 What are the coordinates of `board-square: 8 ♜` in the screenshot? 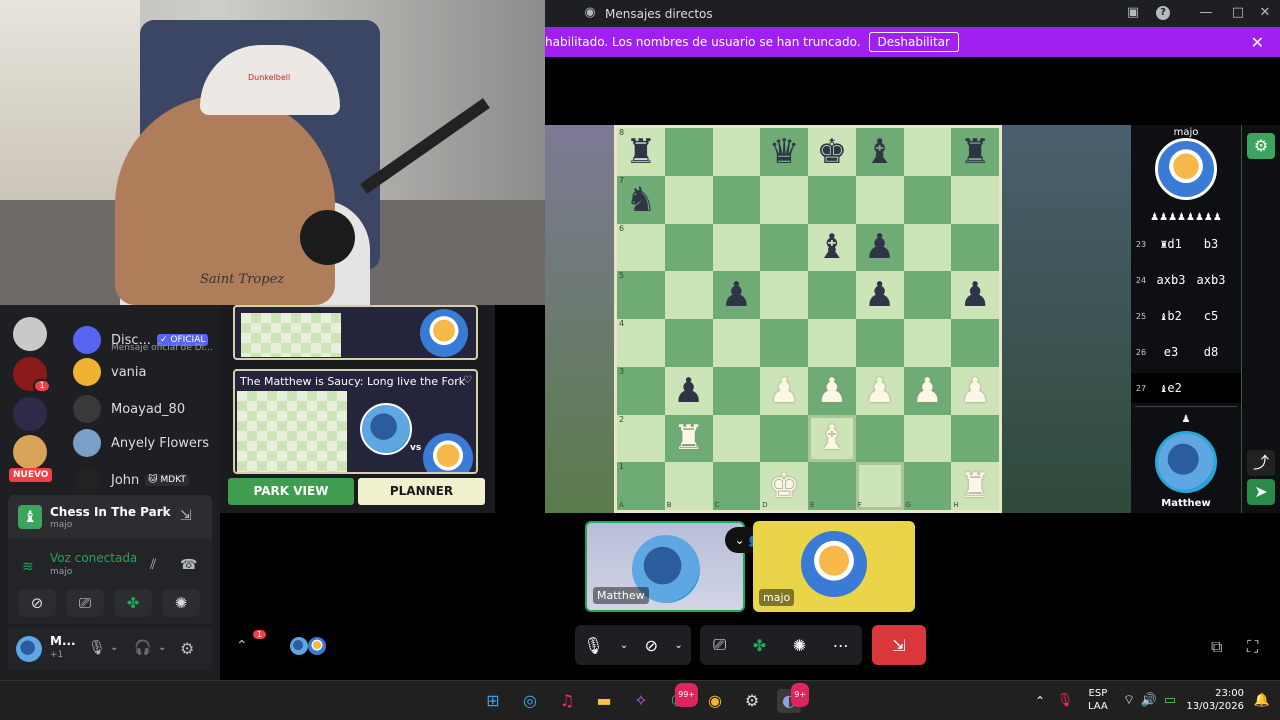 It's located at (641, 152).